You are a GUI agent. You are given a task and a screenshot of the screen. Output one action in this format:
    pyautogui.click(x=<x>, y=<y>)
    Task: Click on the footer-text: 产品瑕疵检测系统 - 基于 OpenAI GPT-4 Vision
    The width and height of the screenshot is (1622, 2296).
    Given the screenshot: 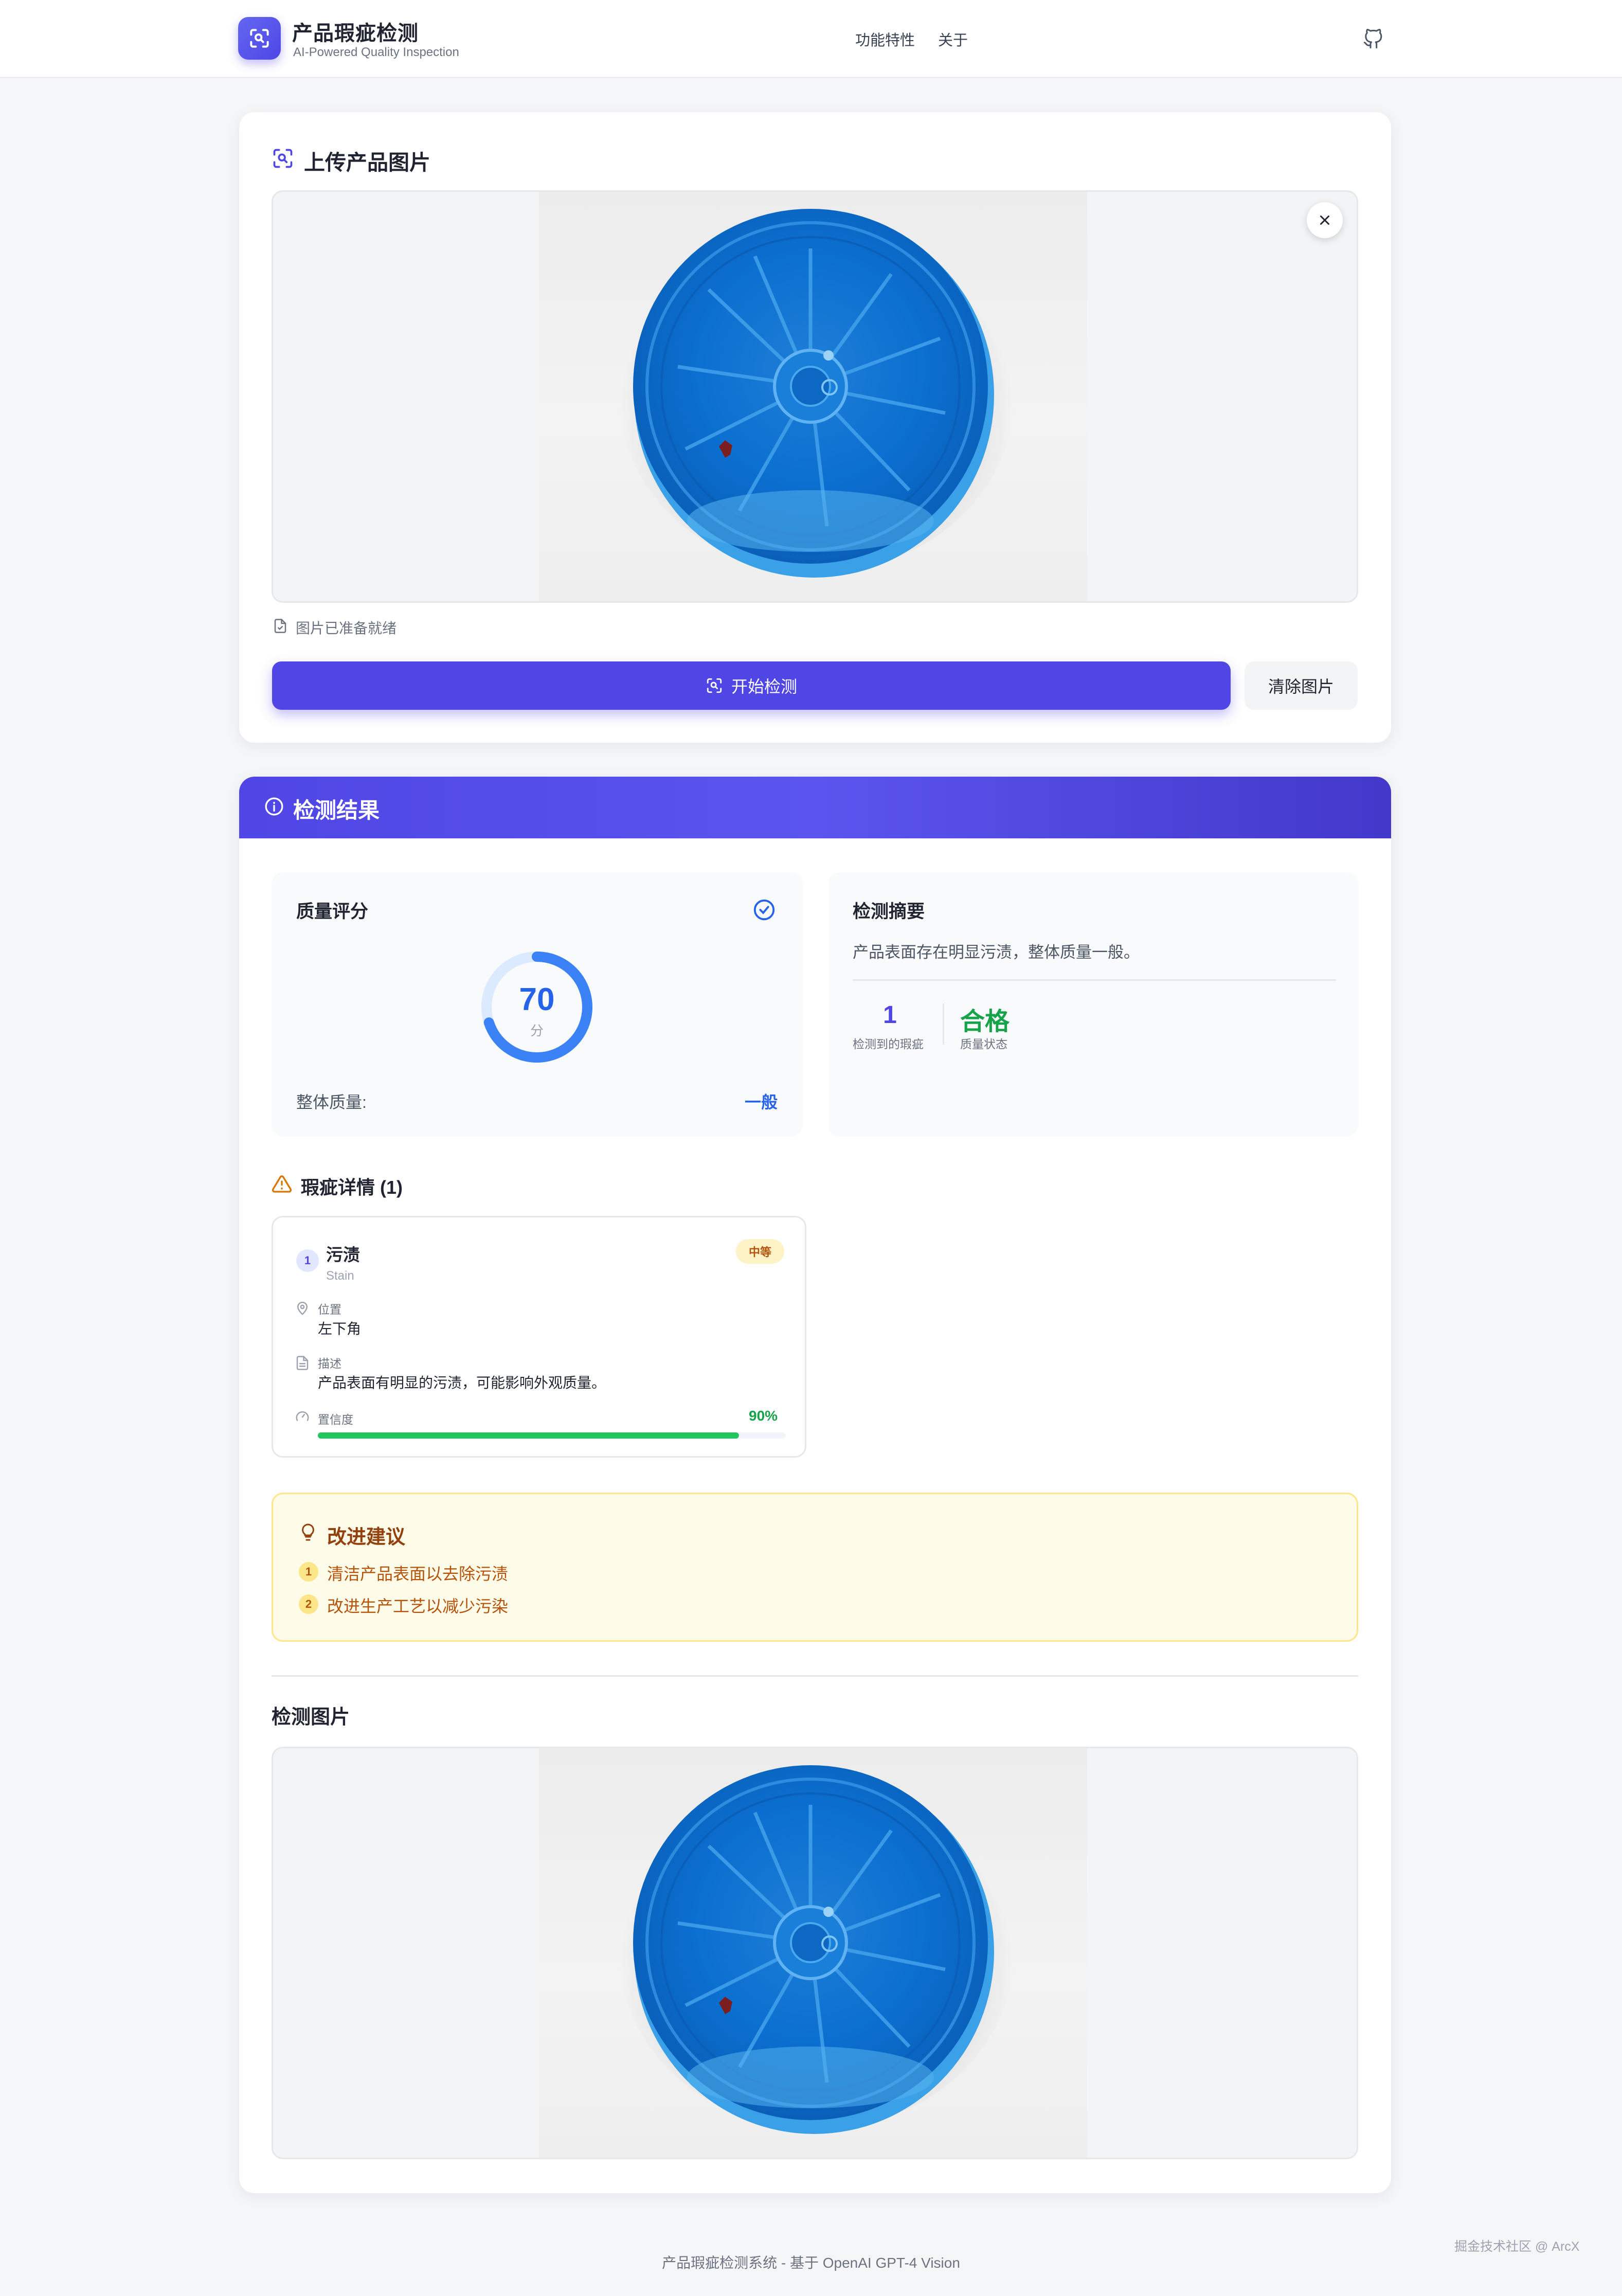 What is the action you would take?
    pyautogui.click(x=811, y=2263)
    